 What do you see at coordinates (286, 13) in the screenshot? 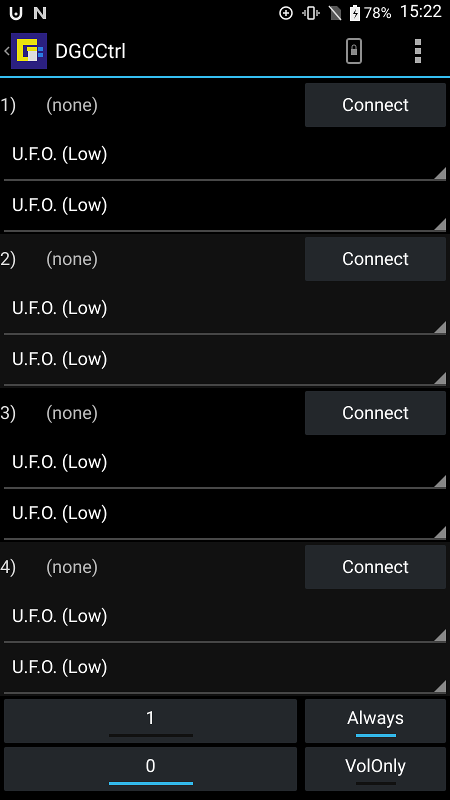
I see `sync-icon` at bounding box center [286, 13].